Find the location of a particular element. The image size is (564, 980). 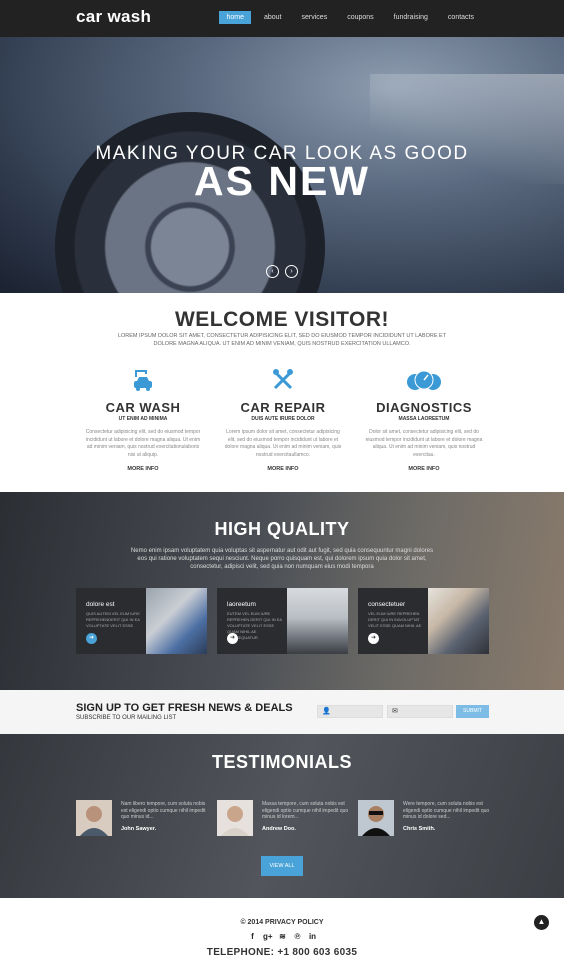

service-subtitle: MASSA LAOREETUM is located at coordinates (424, 419).